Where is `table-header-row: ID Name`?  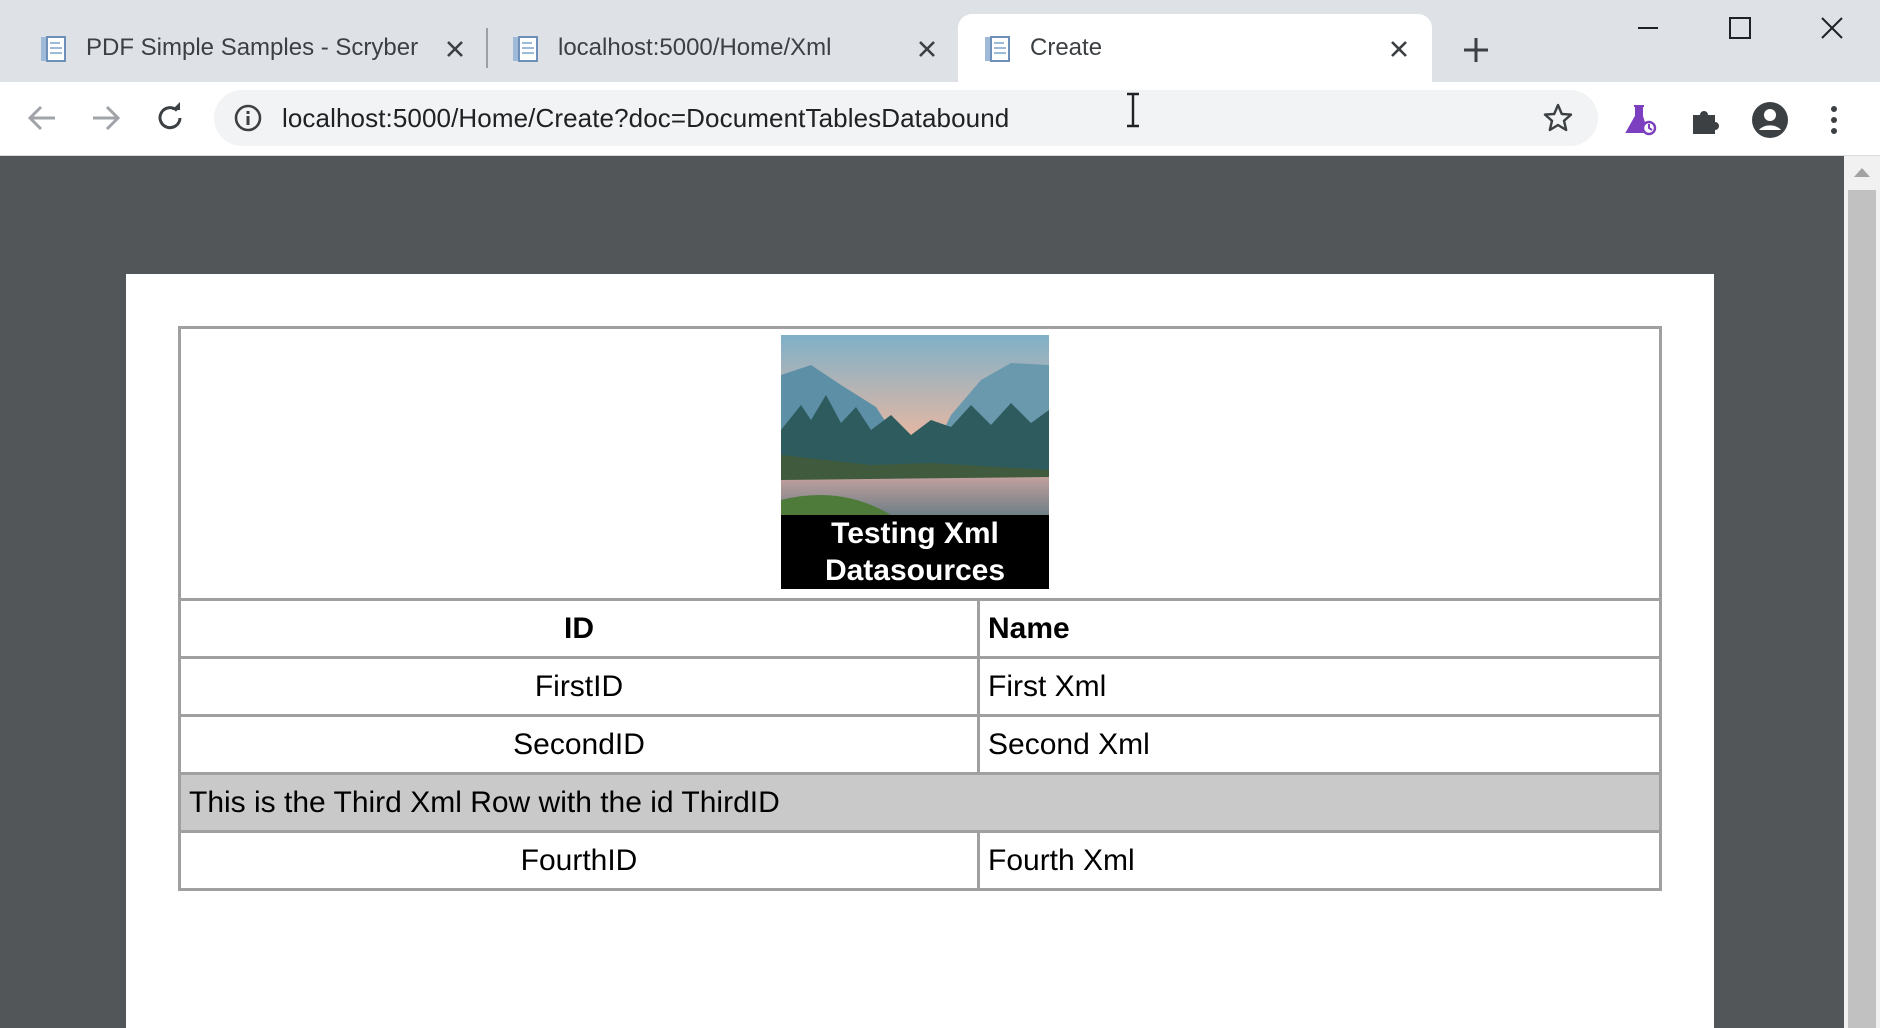
table-header-row: ID Name is located at coordinates (920, 628).